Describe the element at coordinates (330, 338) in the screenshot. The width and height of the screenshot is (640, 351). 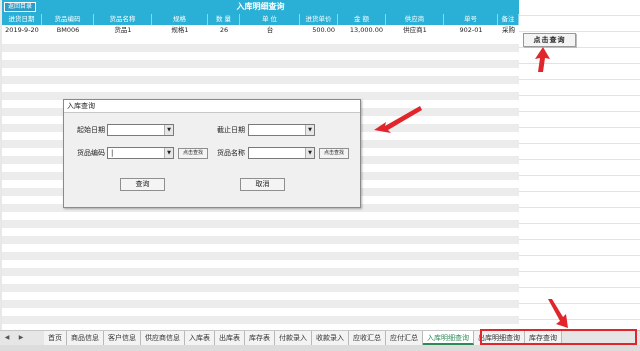
I see `sheet-tab: 收款录入` at that location.